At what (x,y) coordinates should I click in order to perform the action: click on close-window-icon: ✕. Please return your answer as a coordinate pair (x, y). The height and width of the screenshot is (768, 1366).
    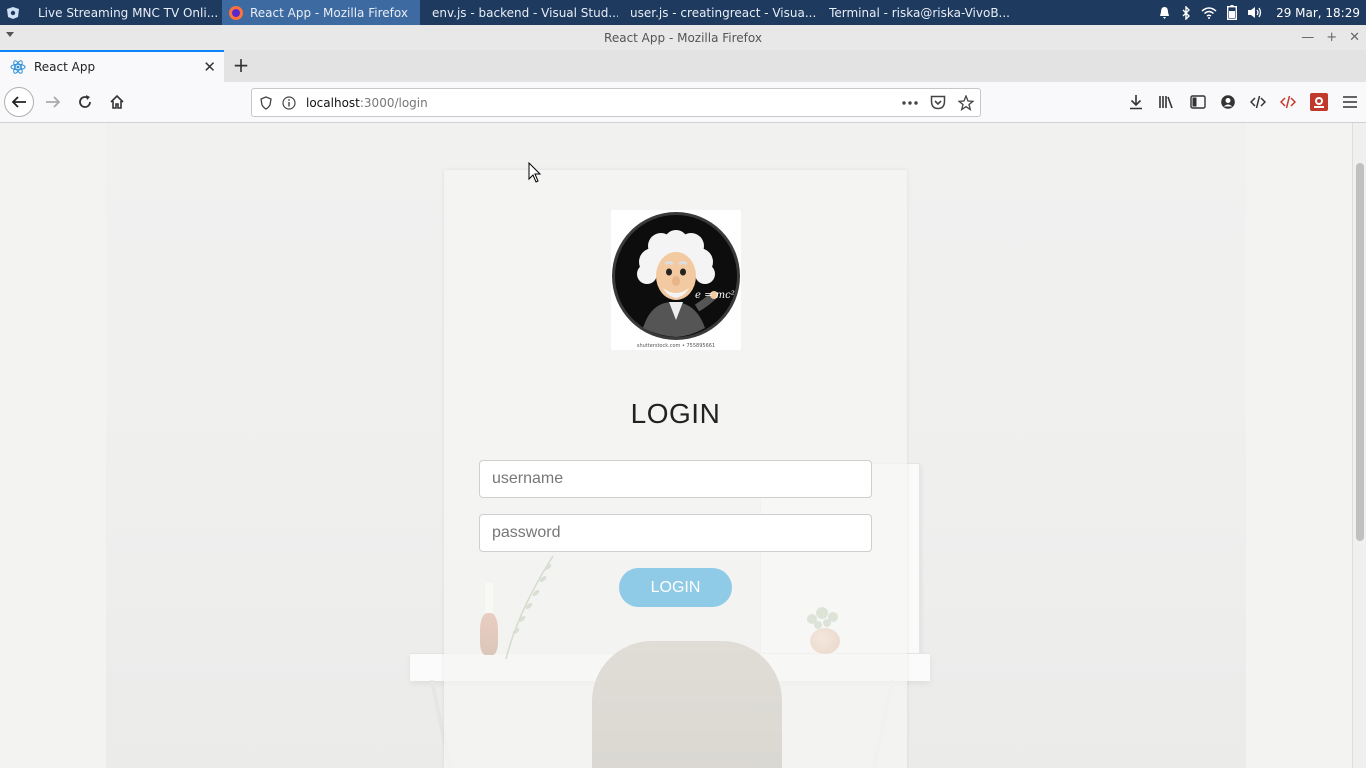
    Looking at the image, I should click on (1354, 37).